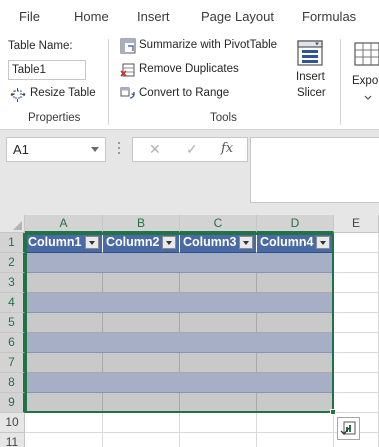  Describe the element at coordinates (218, 243) in the screenshot. I see `table-header-cell: Column3` at that location.